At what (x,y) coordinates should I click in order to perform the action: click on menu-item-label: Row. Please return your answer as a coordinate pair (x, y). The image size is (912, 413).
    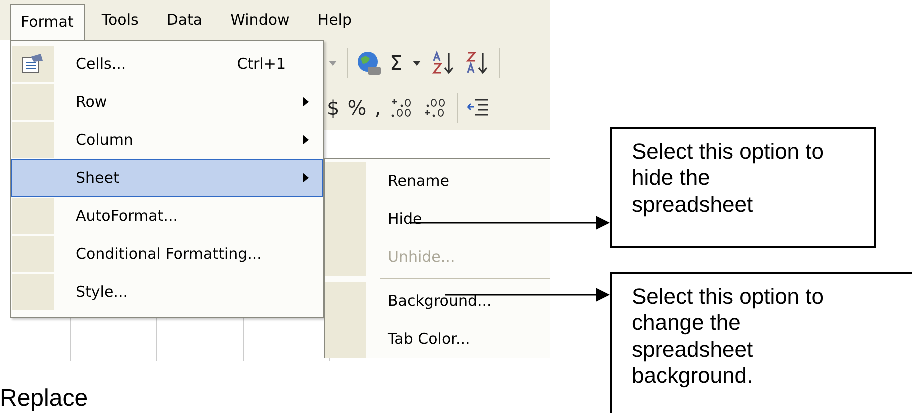
    Looking at the image, I should click on (92, 102).